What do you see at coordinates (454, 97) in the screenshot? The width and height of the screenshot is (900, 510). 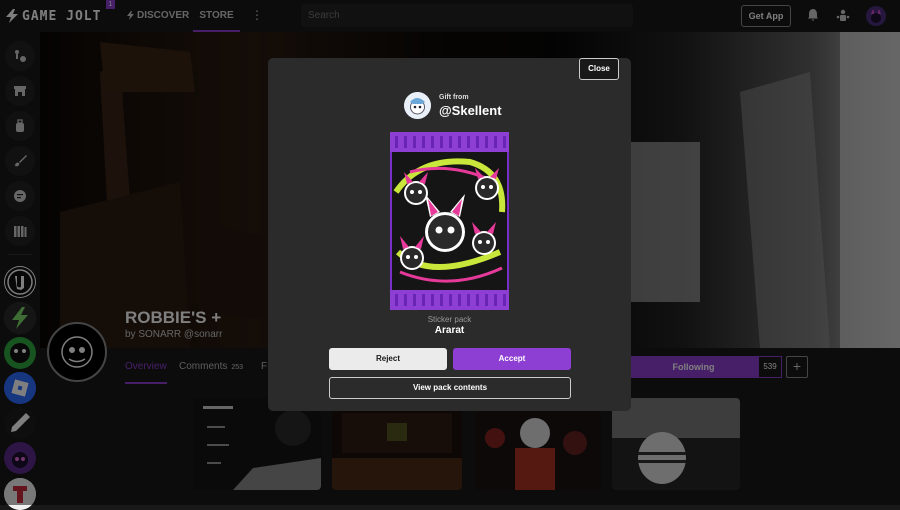 I see `gift-from-label: Gift from` at bounding box center [454, 97].